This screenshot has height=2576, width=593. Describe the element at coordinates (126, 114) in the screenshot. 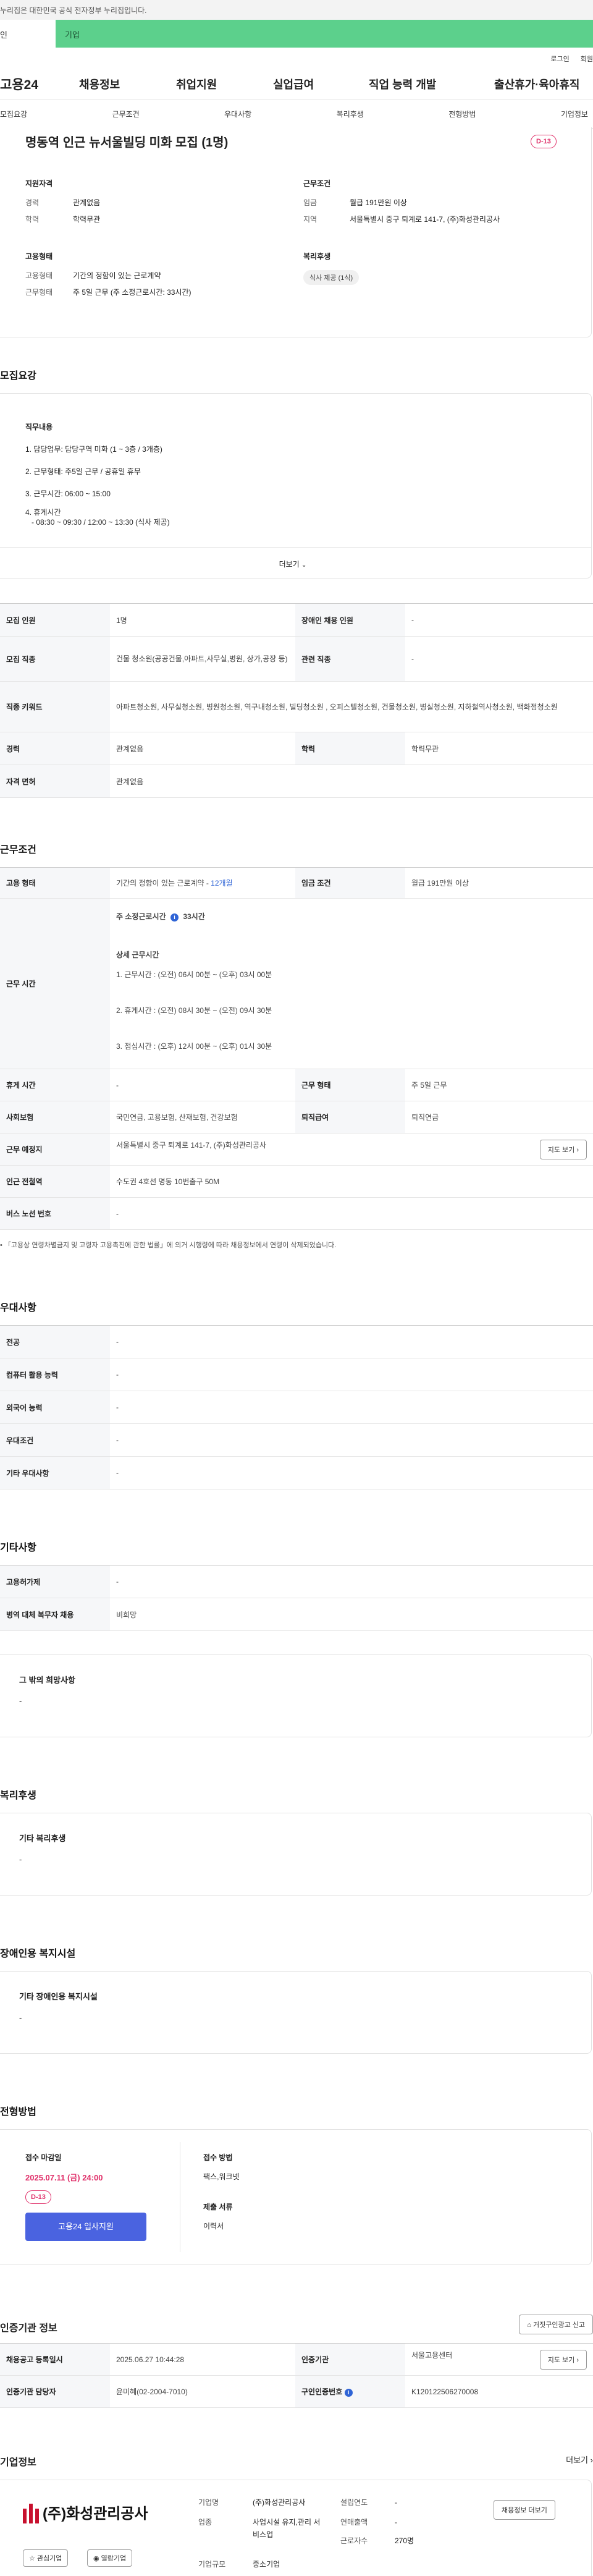

I see `section-nav-conditions: 근무조건` at that location.